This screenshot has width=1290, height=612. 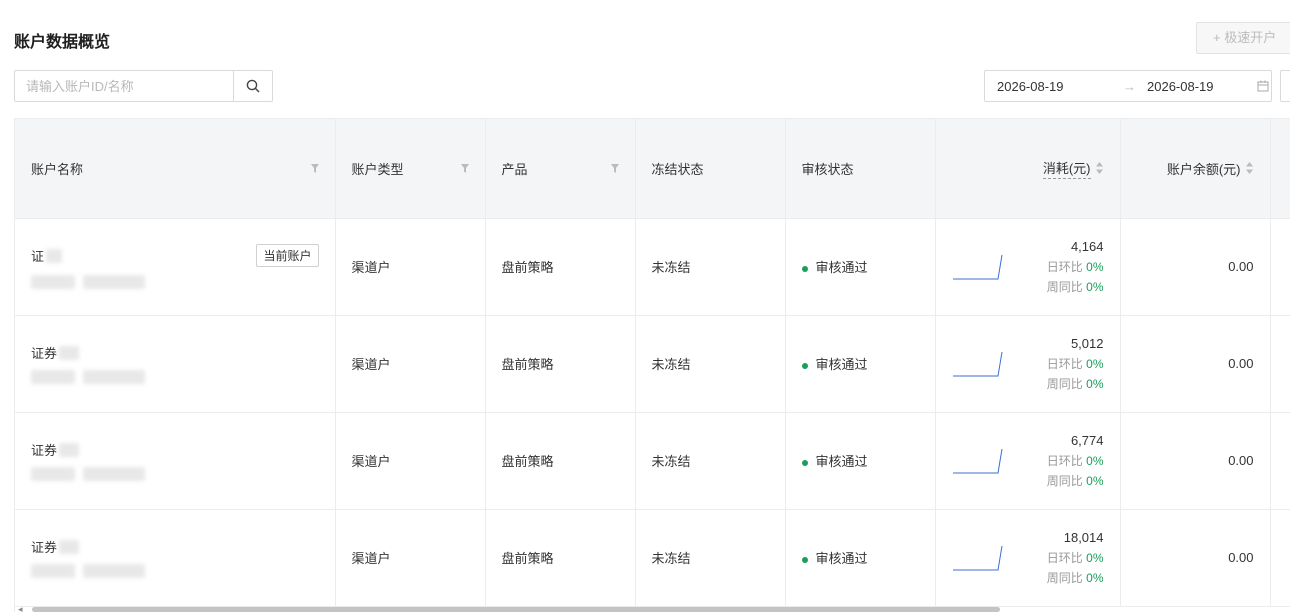 I want to click on date-range-picker: 2026-08-19 → 2026-08-19, so click(x=1128, y=86).